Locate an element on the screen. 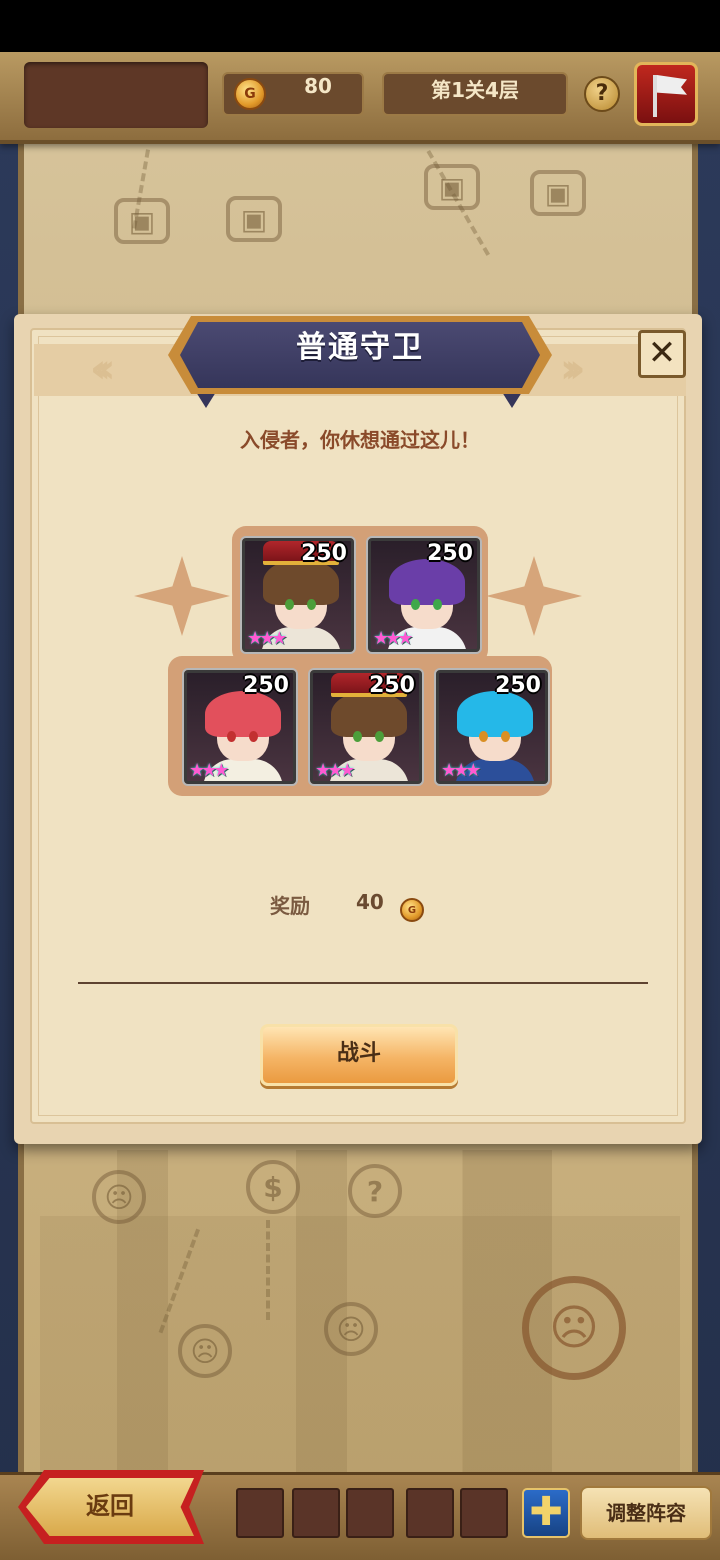 The image size is (720, 1560). fight-button: 战斗 is located at coordinates (359, 1055).